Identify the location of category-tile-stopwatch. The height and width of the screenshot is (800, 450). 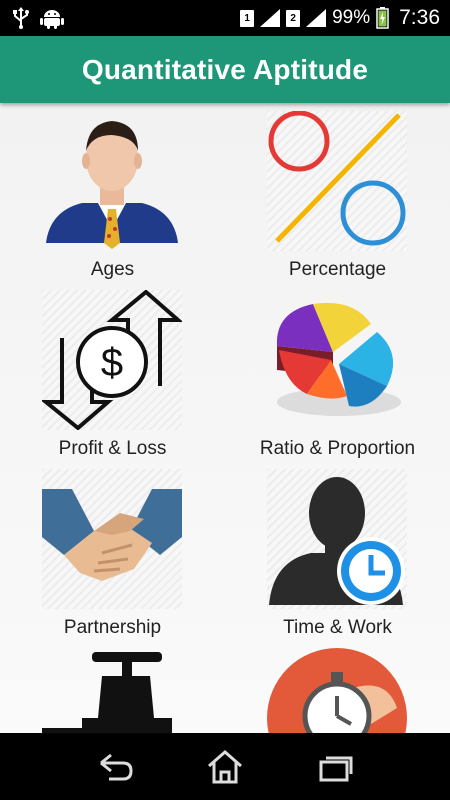
(337, 686).